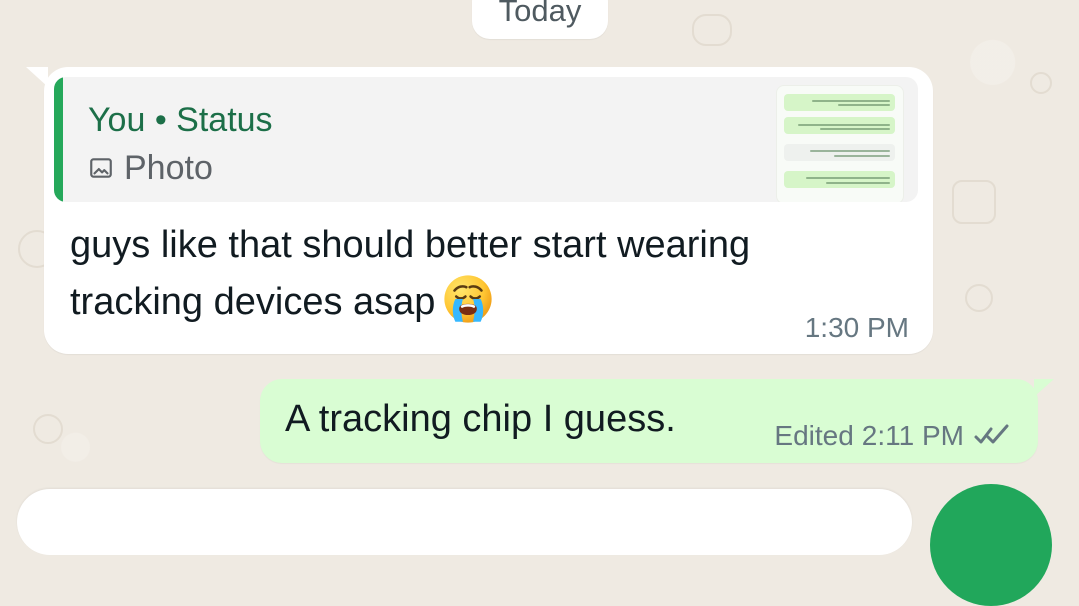 The image size is (1079, 606). I want to click on outgoing-message-meta: Edited 2:11 PM, so click(894, 436).